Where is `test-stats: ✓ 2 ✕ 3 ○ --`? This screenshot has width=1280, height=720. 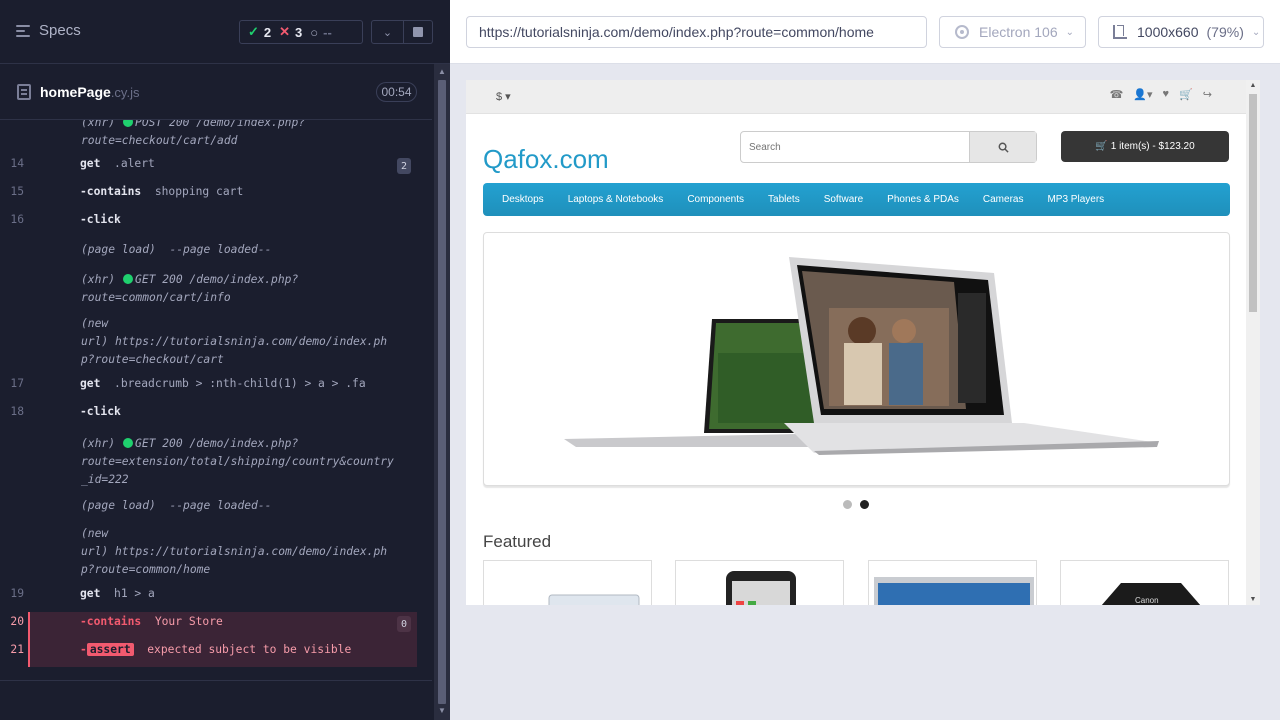 test-stats: ✓ 2 ✕ 3 ○ -- is located at coordinates (301, 32).